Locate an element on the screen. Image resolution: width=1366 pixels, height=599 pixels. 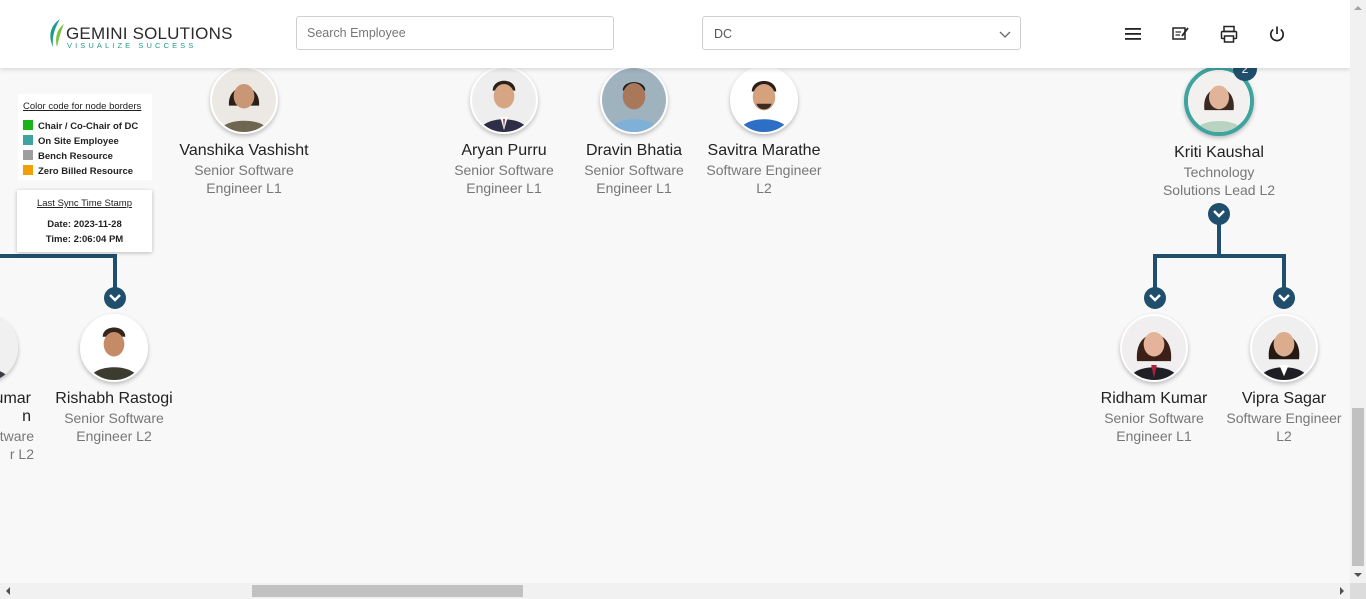
logo-tagline: VISUALIZE SUCCESS is located at coordinates (132, 45).